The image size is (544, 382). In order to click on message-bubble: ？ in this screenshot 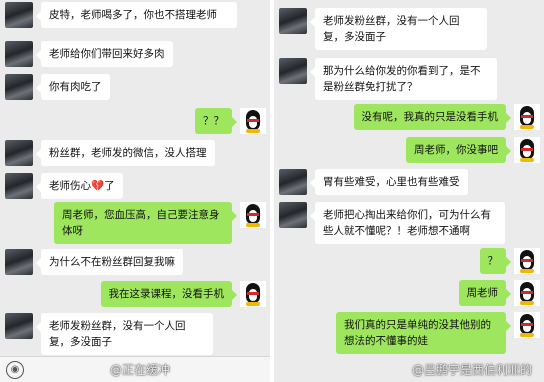, I will do `click(495, 261)`.